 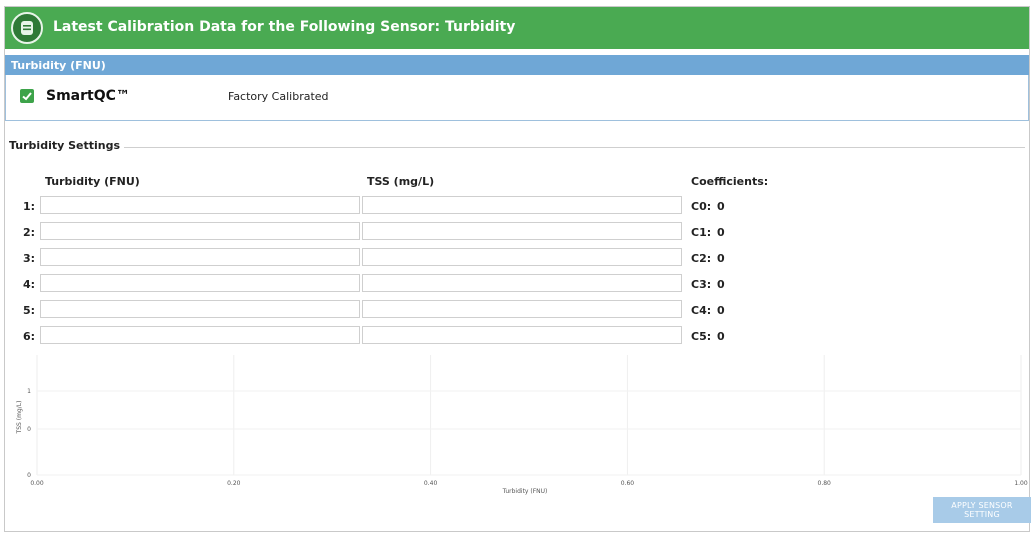 What do you see at coordinates (58, 65) in the screenshot?
I see `sensor-section-label: Turbidity (FNU)` at bounding box center [58, 65].